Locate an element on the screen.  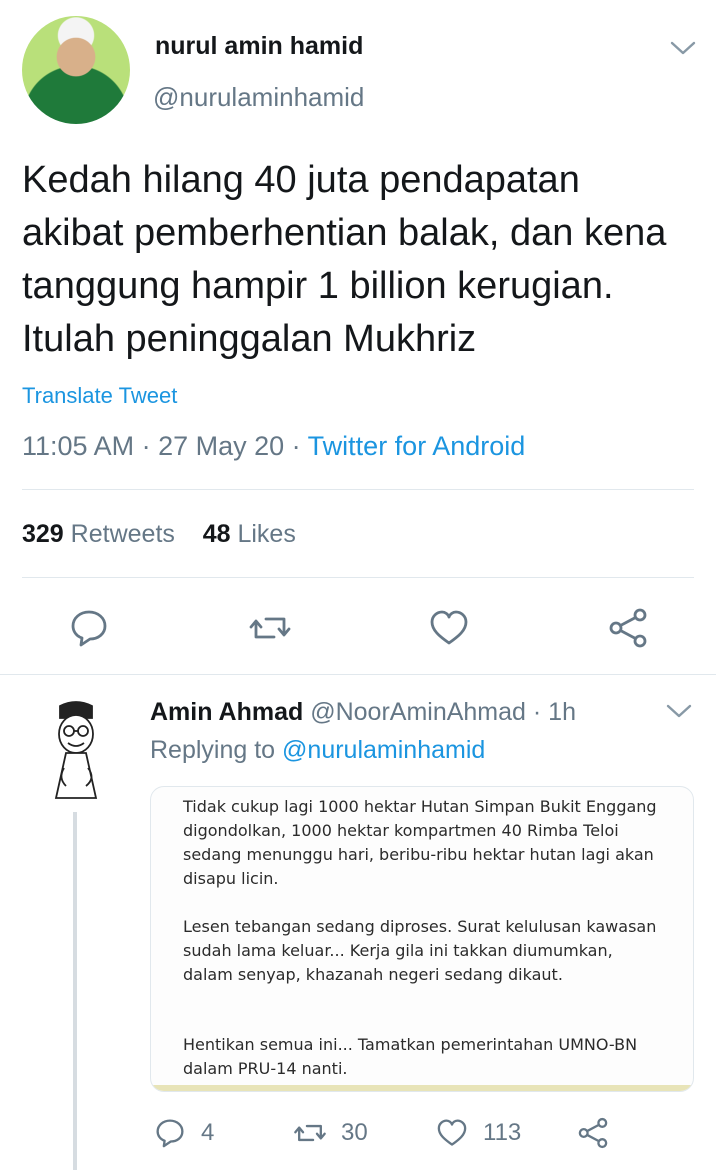
reply-header: Amin Ahmad @NoorAminAhmad · 1h is located at coordinates (363, 712).